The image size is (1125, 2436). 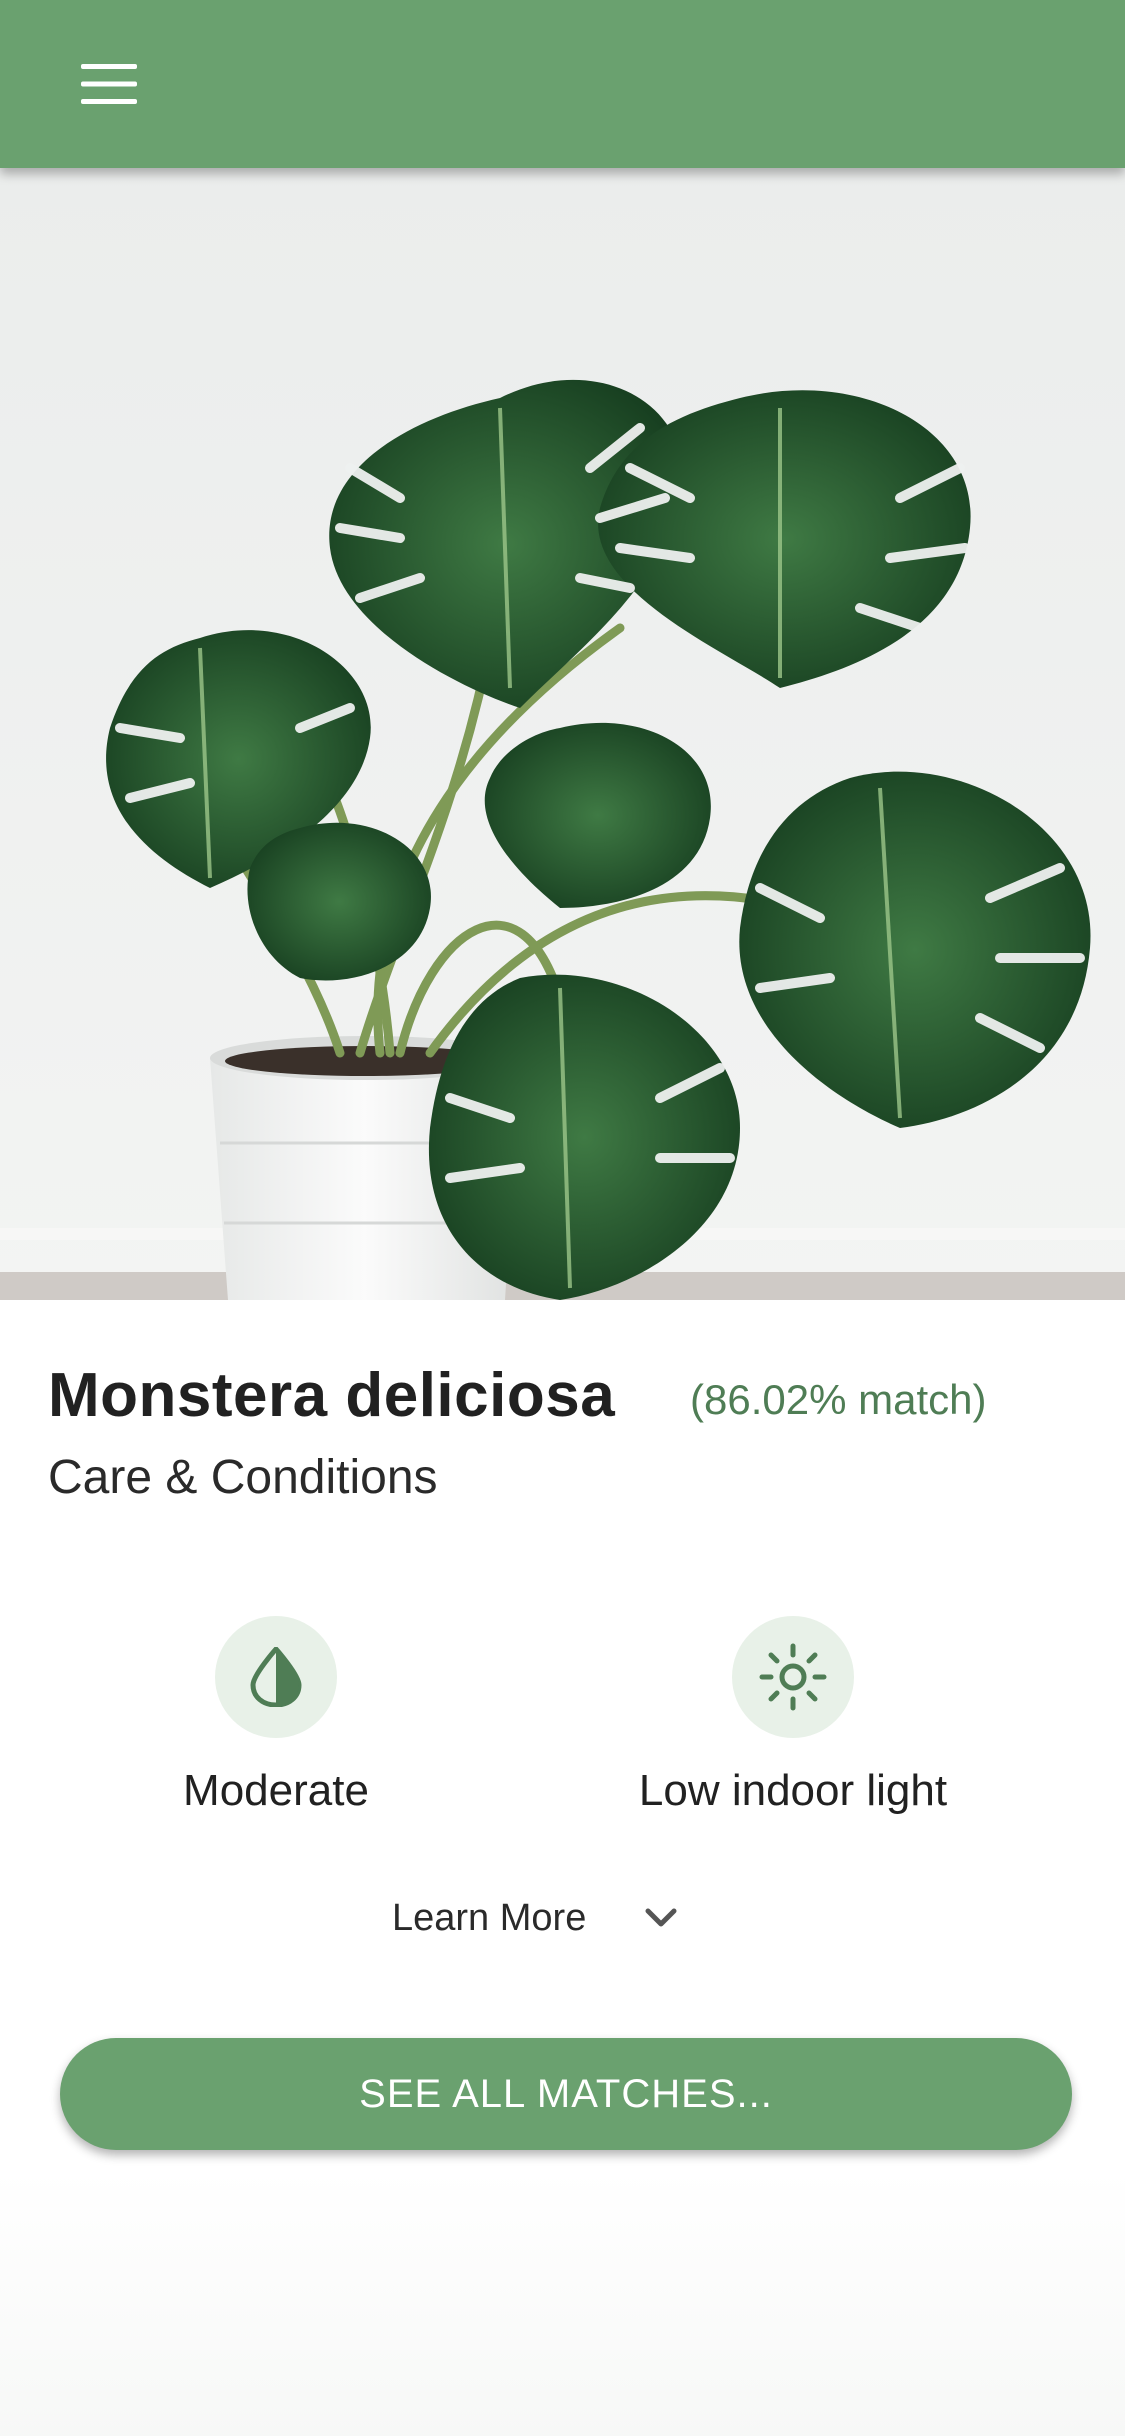 I want to click on learn-more-toggle: Learn More, so click(x=535, y=1918).